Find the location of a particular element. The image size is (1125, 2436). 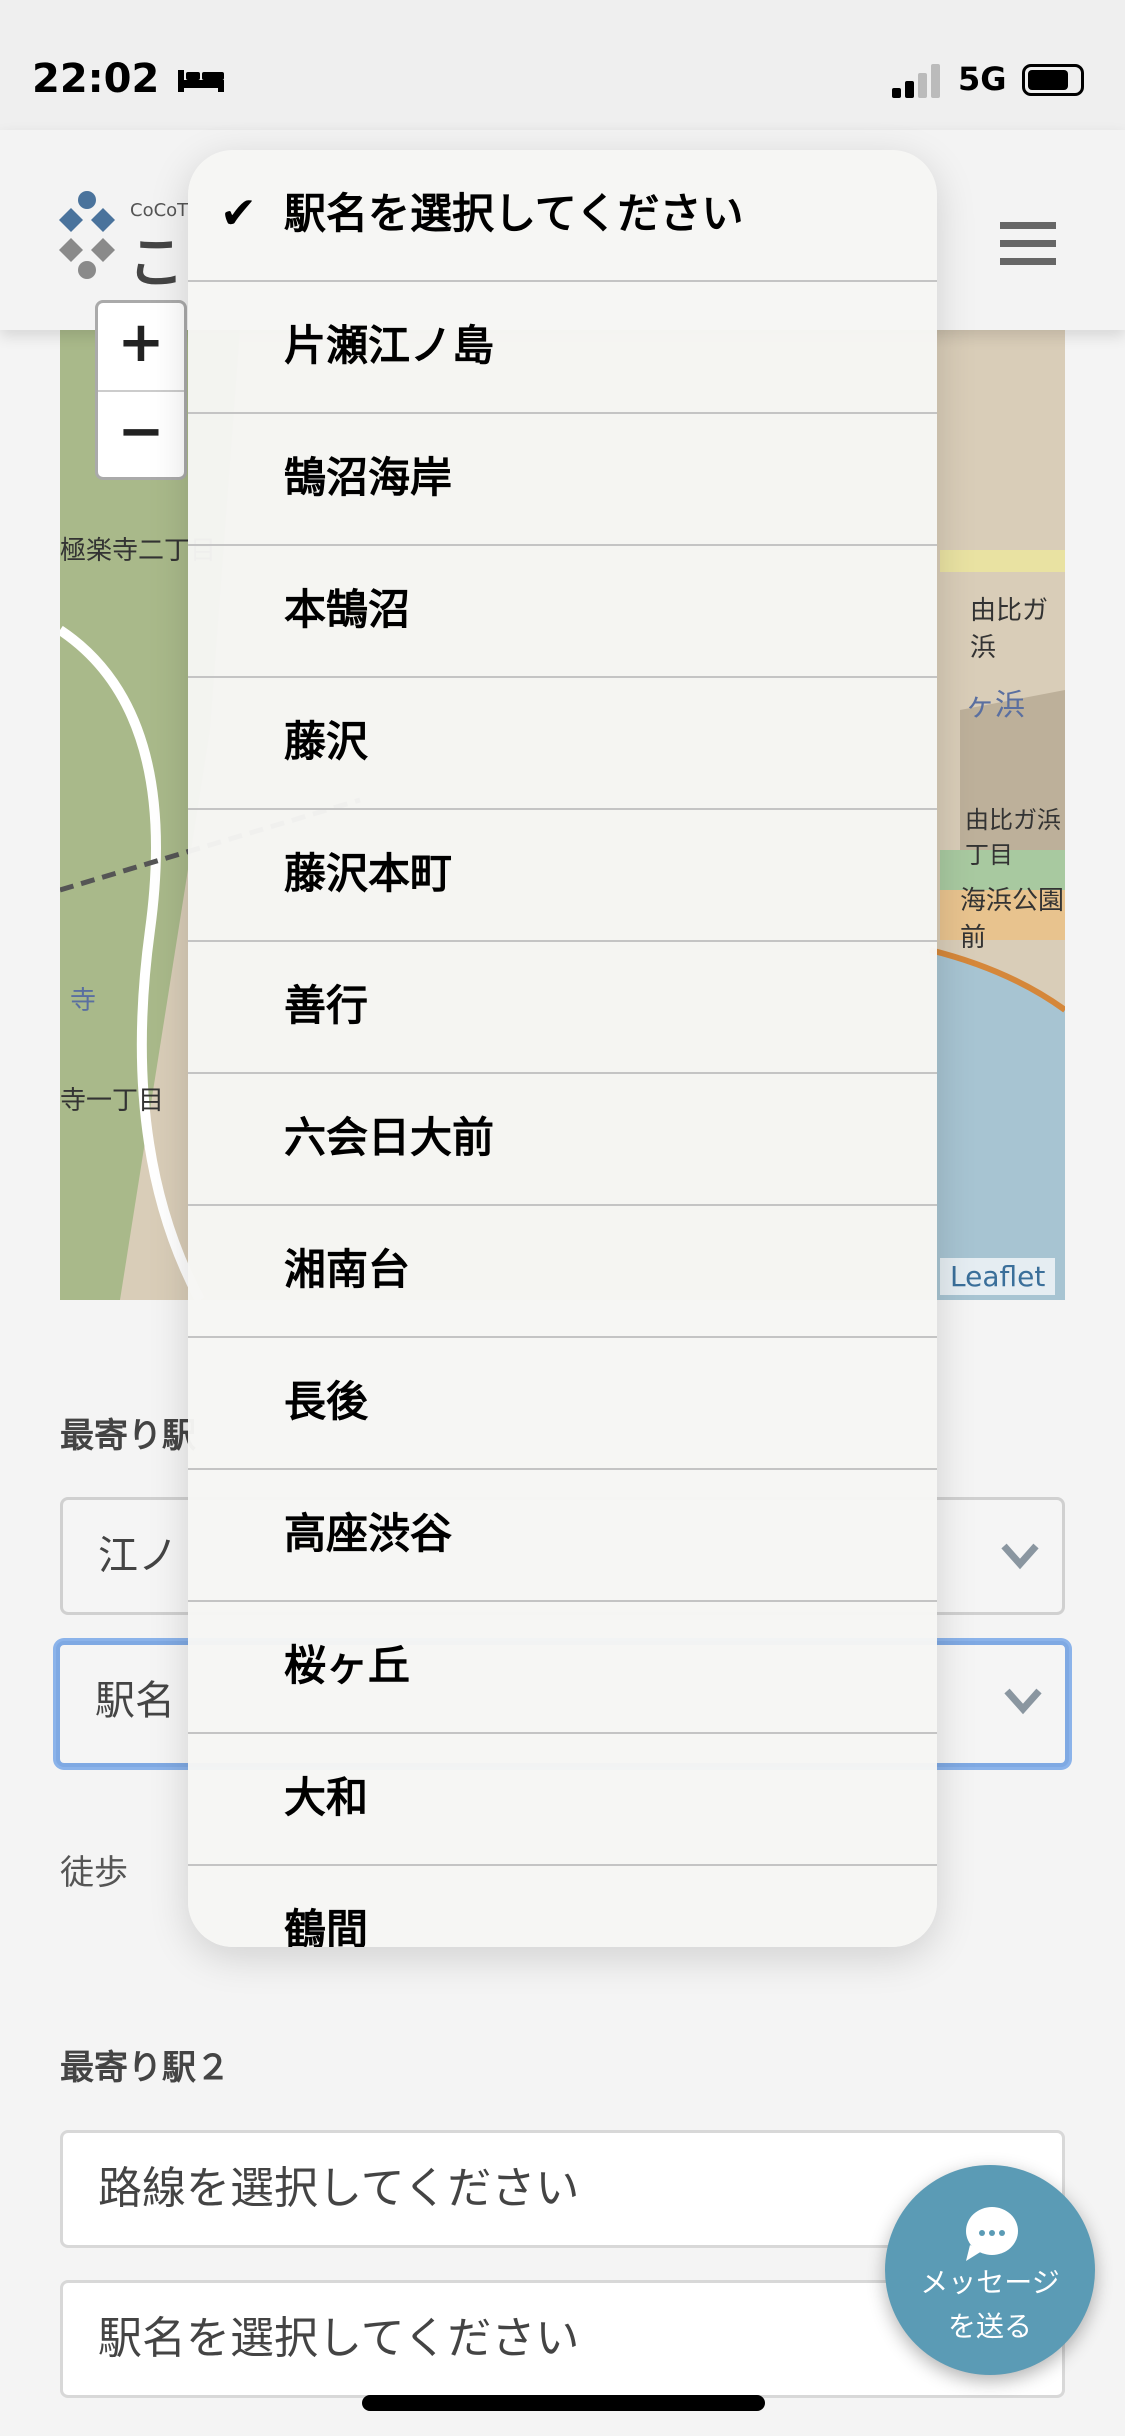

dropdown-option: 鶴間 is located at coordinates (562, 1906).